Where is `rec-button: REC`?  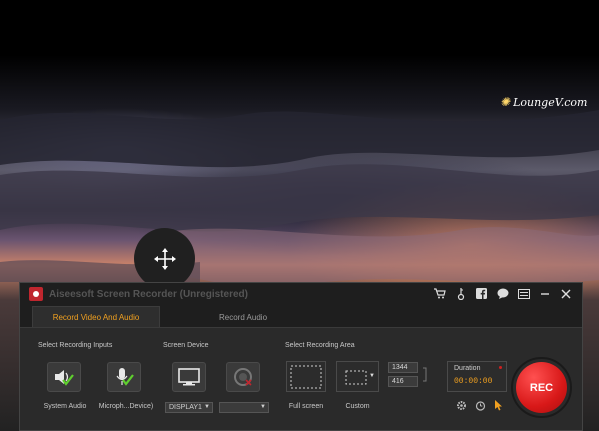
rec-button: REC is located at coordinates (541, 387).